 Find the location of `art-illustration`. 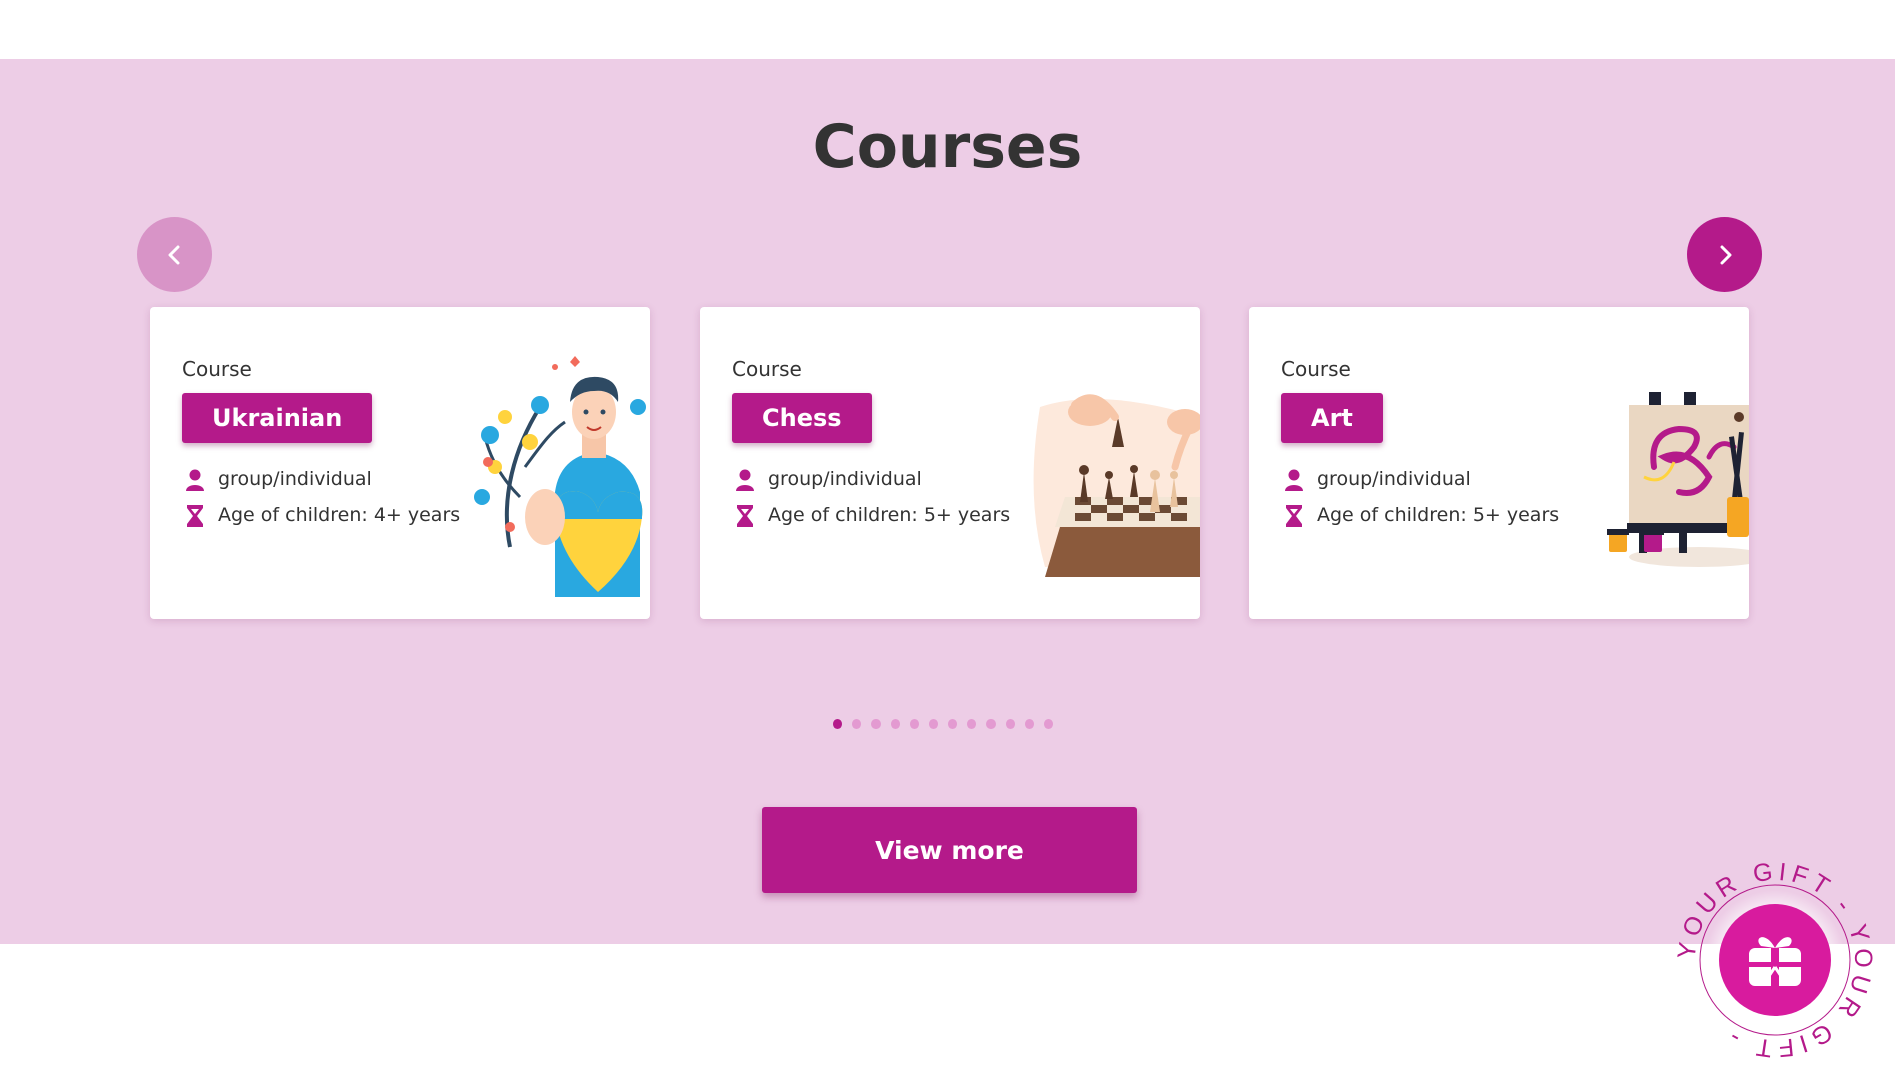

art-illustration is located at coordinates (1678, 479).